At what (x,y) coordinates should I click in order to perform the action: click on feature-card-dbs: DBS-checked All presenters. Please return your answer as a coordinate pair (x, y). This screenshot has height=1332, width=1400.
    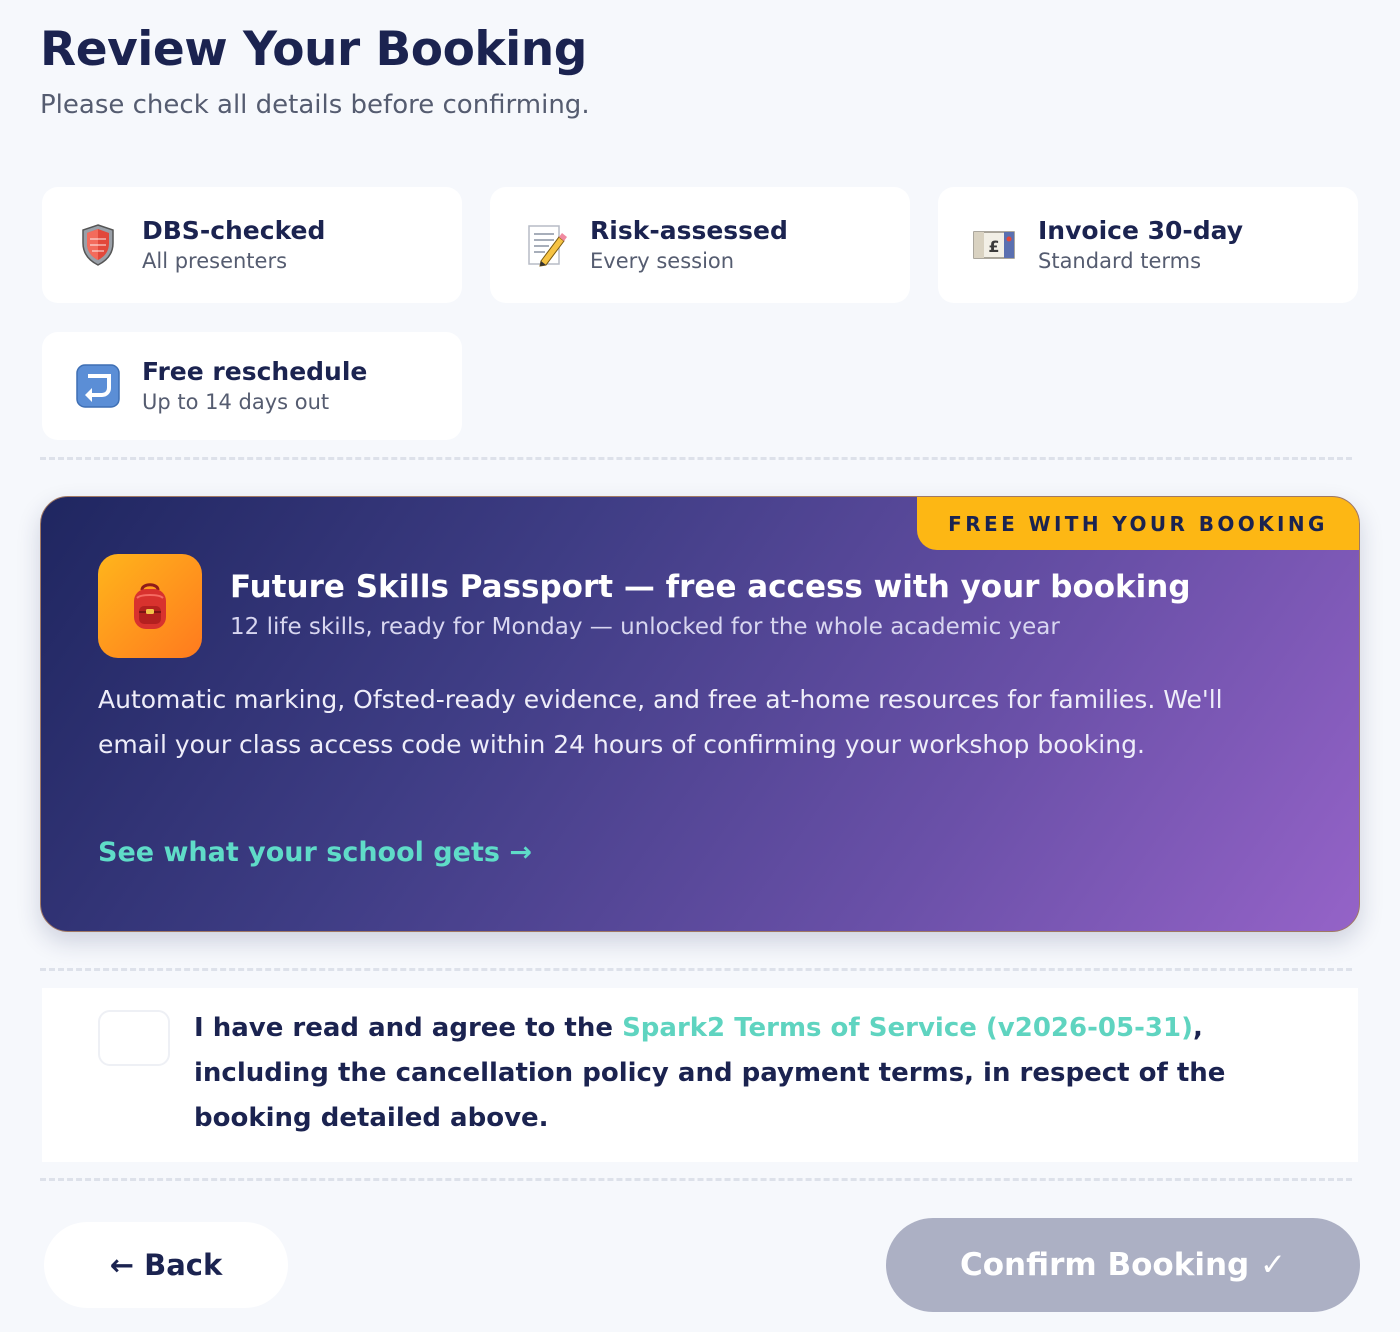
    Looking at the image, I should click on (252, 245).